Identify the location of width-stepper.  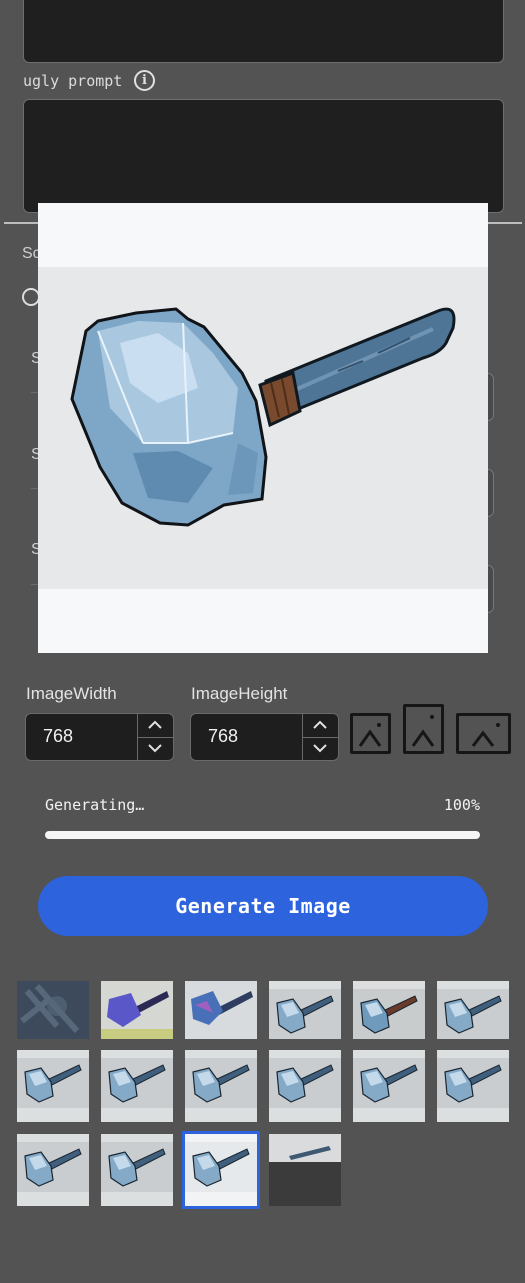
(155, 737).